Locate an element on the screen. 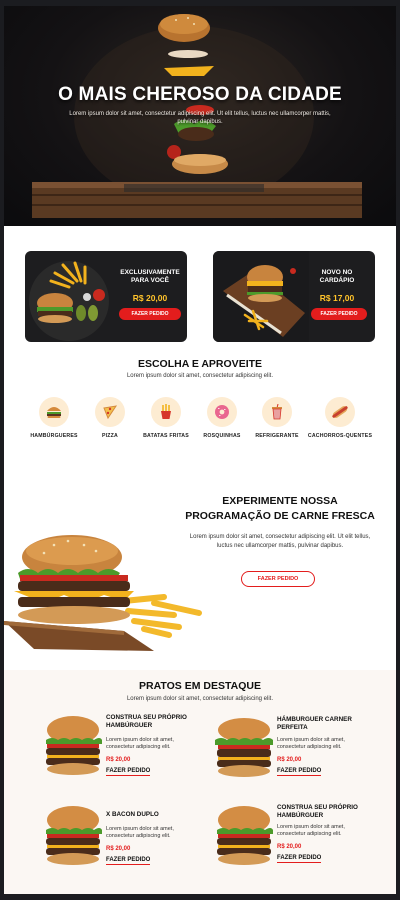  category-label: REFRIGERANTE is located at coordinates (277, 436).